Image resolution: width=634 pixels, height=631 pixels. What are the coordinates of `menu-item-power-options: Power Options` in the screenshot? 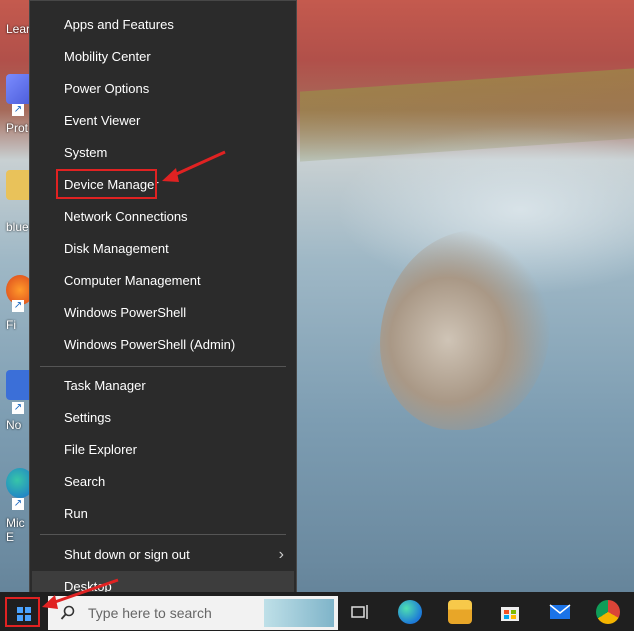 It's located at (163, 89).